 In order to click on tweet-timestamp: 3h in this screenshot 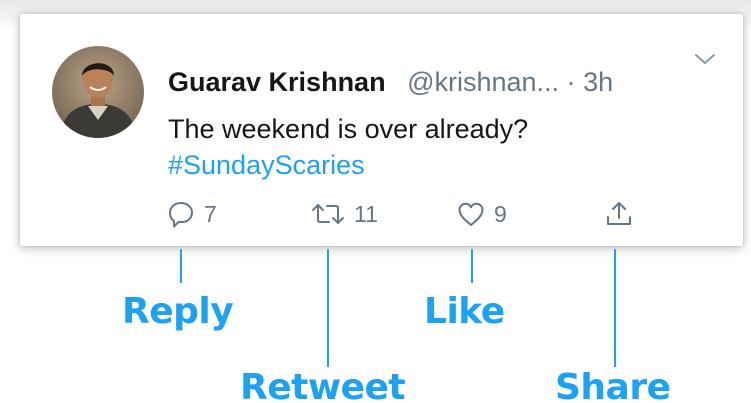, I will do `click(598, 82)`.